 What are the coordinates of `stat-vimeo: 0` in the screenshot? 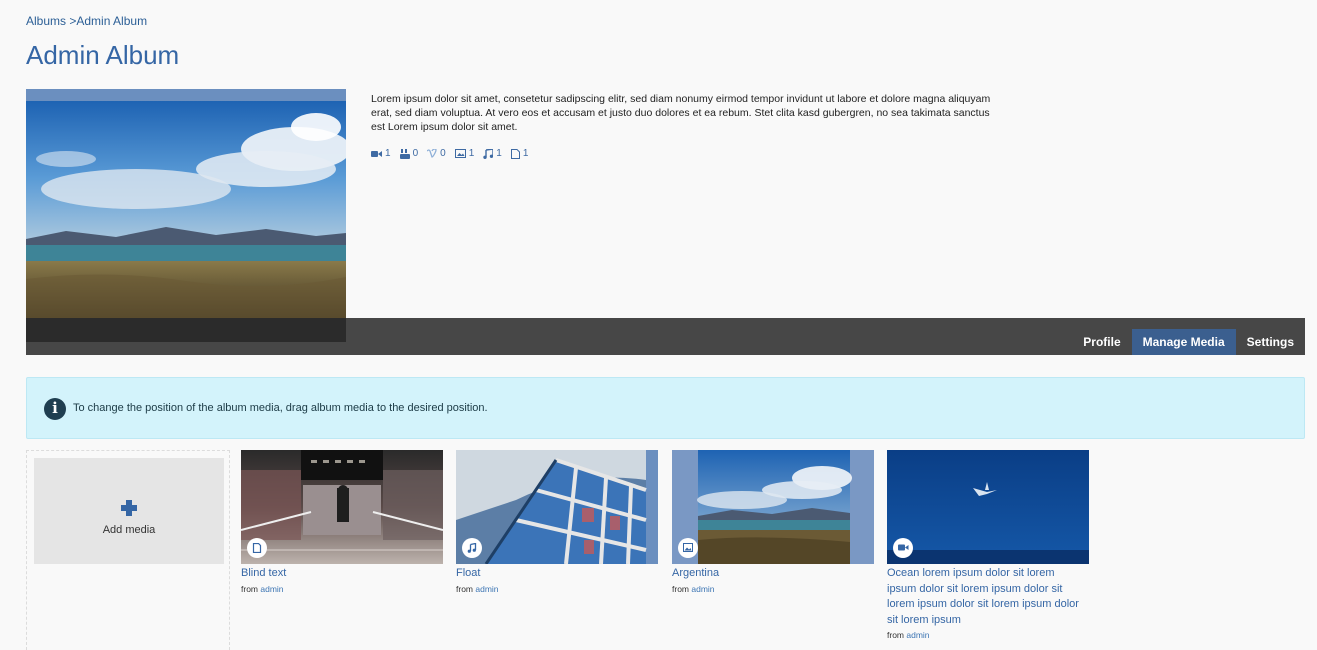 It's located at (436, 153).